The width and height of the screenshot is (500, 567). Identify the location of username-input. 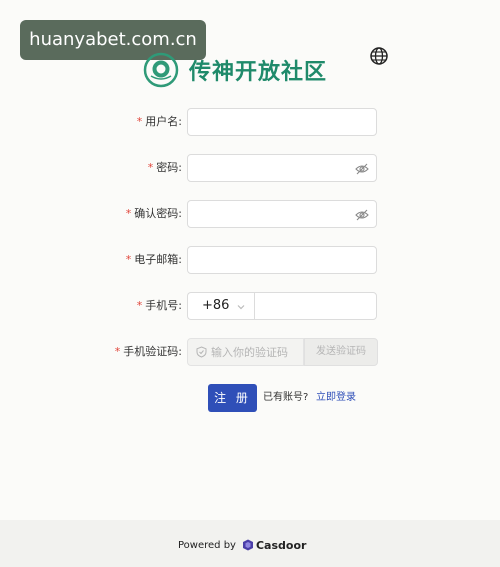
(282, 122).